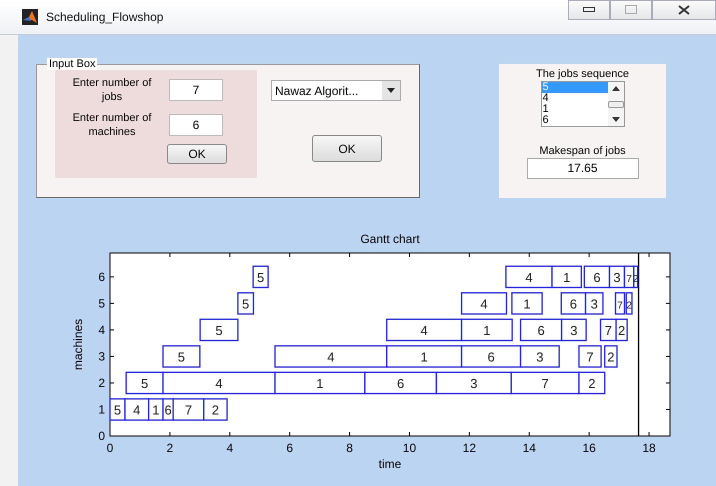  Describe the element at coordinates (230, 448) in the screenshot. I see `x-tick-label: 4` at that location.